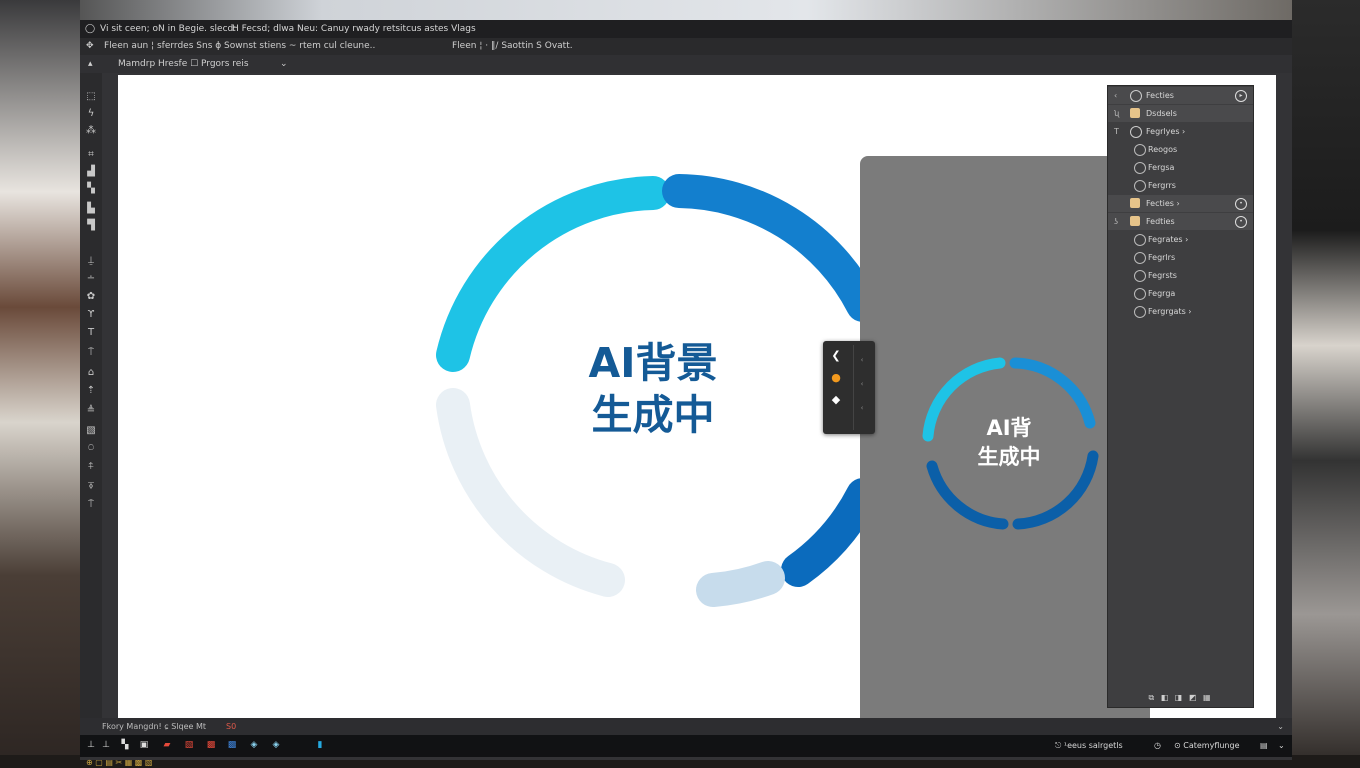  I want to click on layer-row: T Fegrlyes ›, so click(1180, 131).